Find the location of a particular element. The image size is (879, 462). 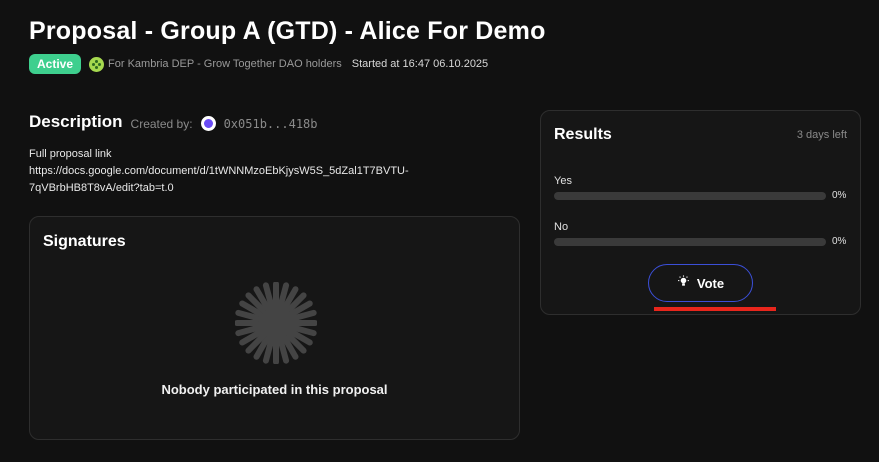

dao-logo-icon is located at coordinates (97, 64).